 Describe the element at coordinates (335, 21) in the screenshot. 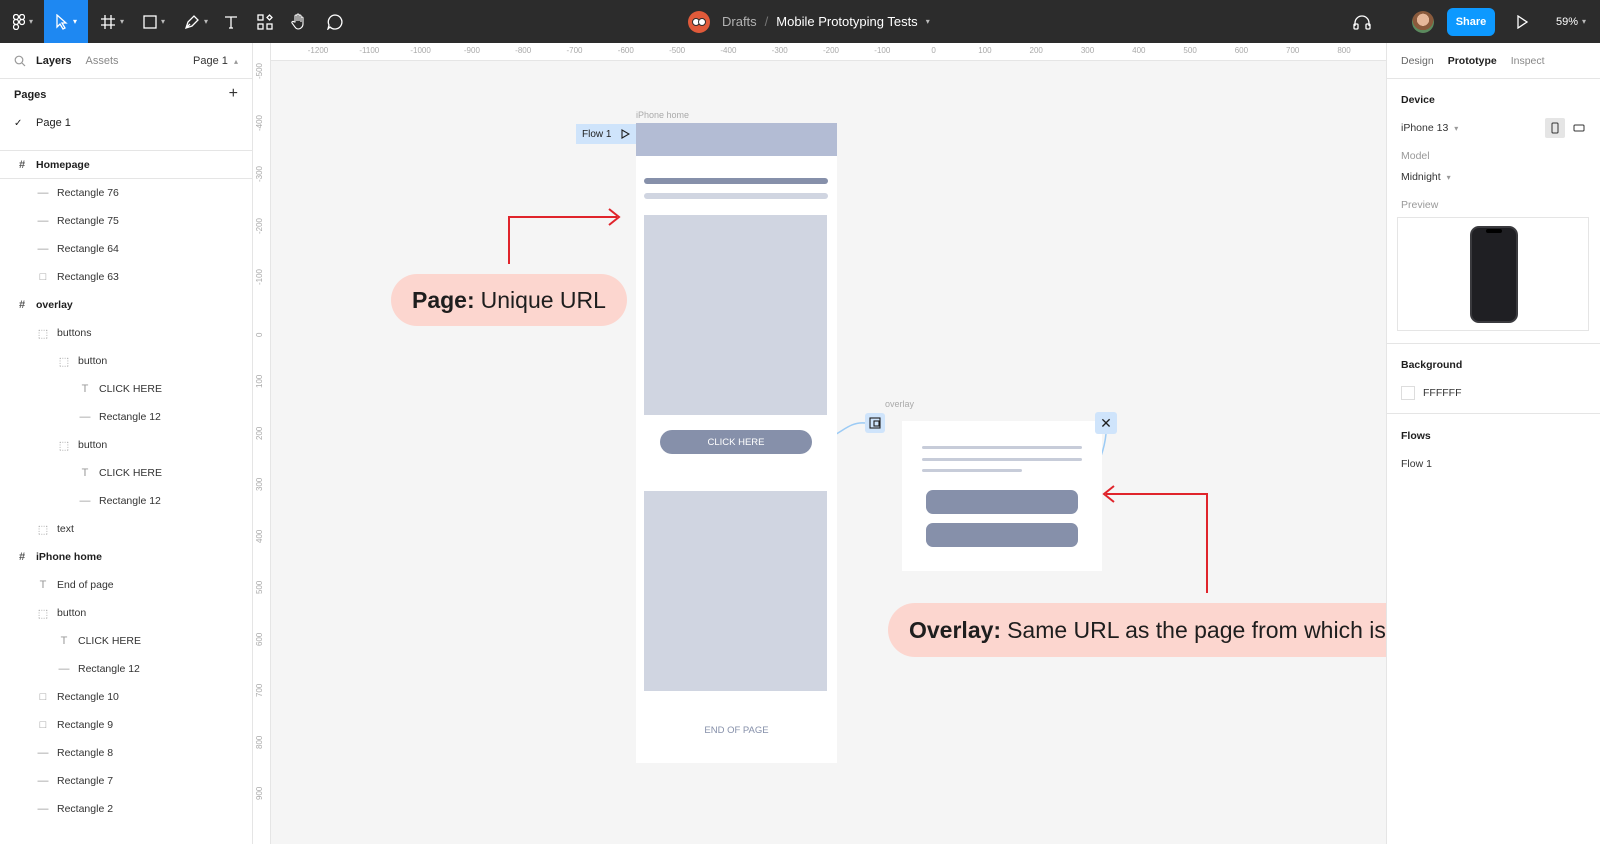

I see `comment-tool-button` at that location.